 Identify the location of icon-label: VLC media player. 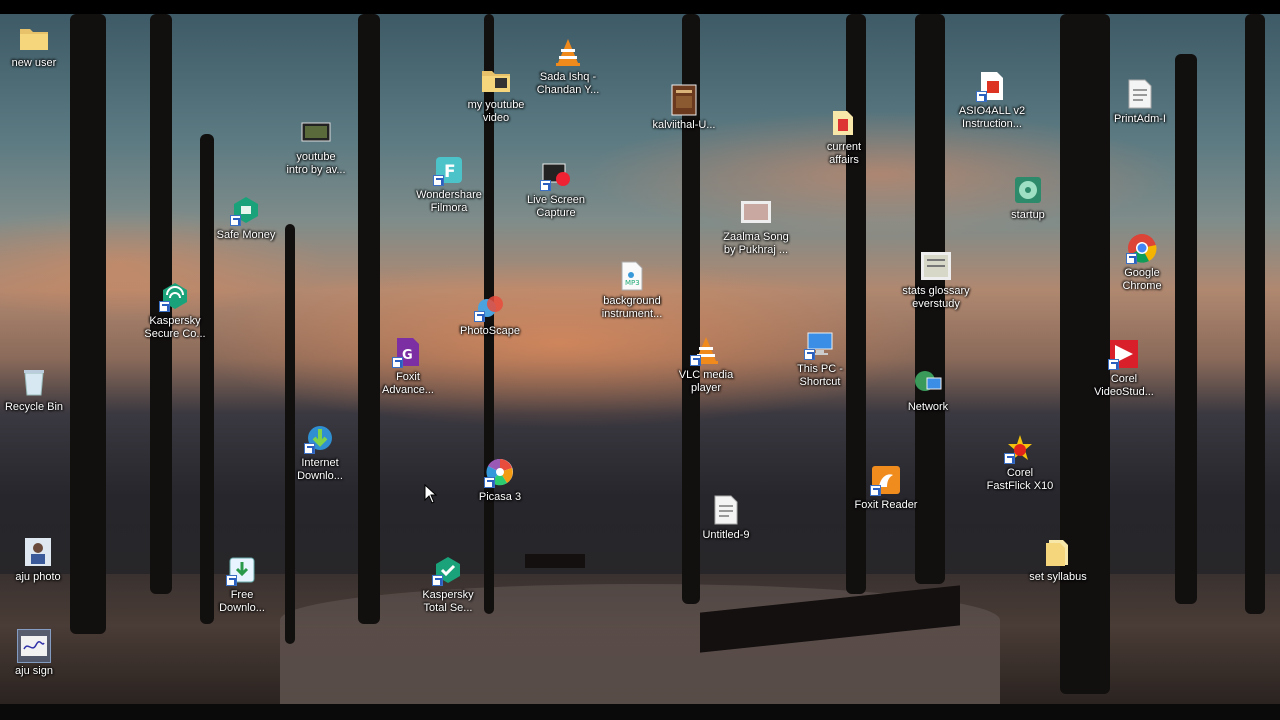
(706, 381).